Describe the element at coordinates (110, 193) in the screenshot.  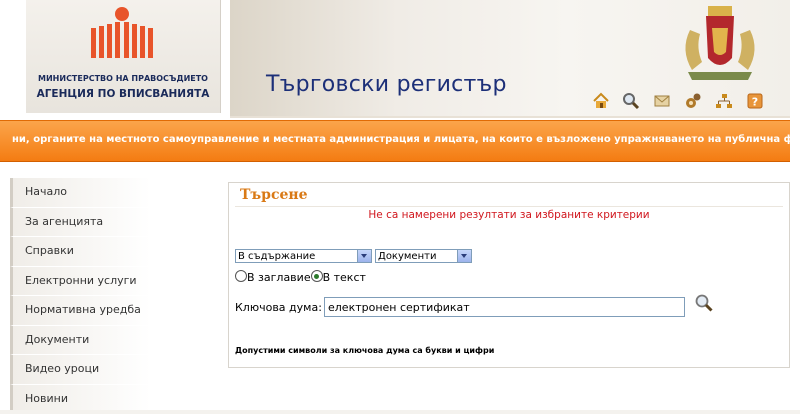
I see `sidebar-item-home: Начало` at that location.